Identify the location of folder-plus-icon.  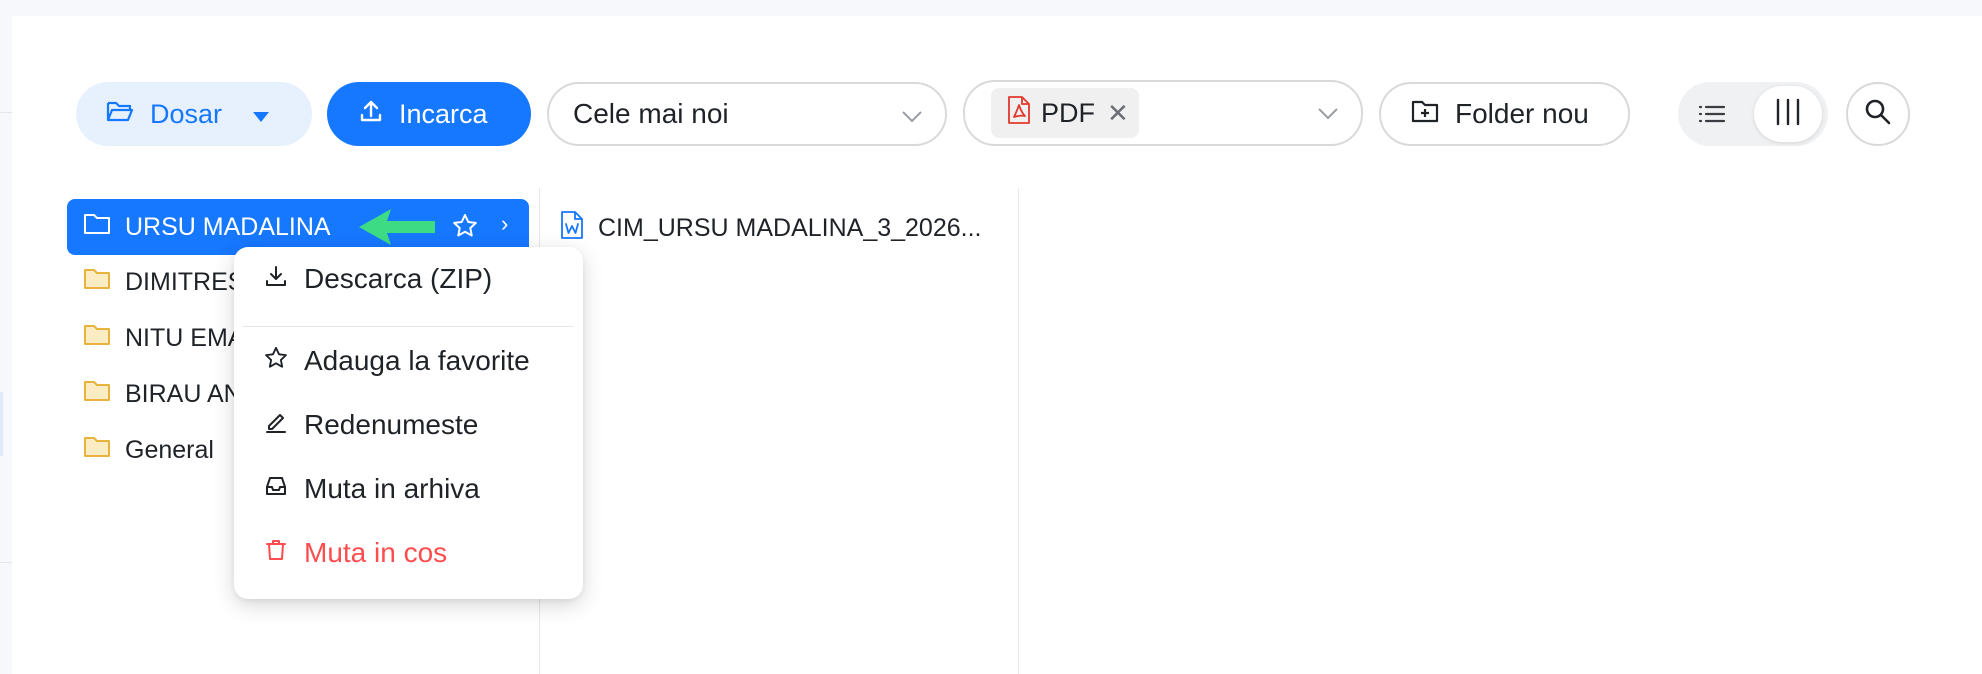
(1425, 114).